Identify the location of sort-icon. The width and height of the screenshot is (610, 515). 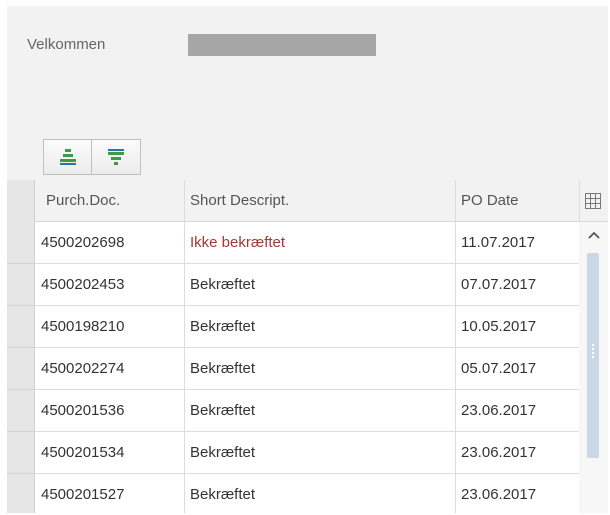
(67, 157).